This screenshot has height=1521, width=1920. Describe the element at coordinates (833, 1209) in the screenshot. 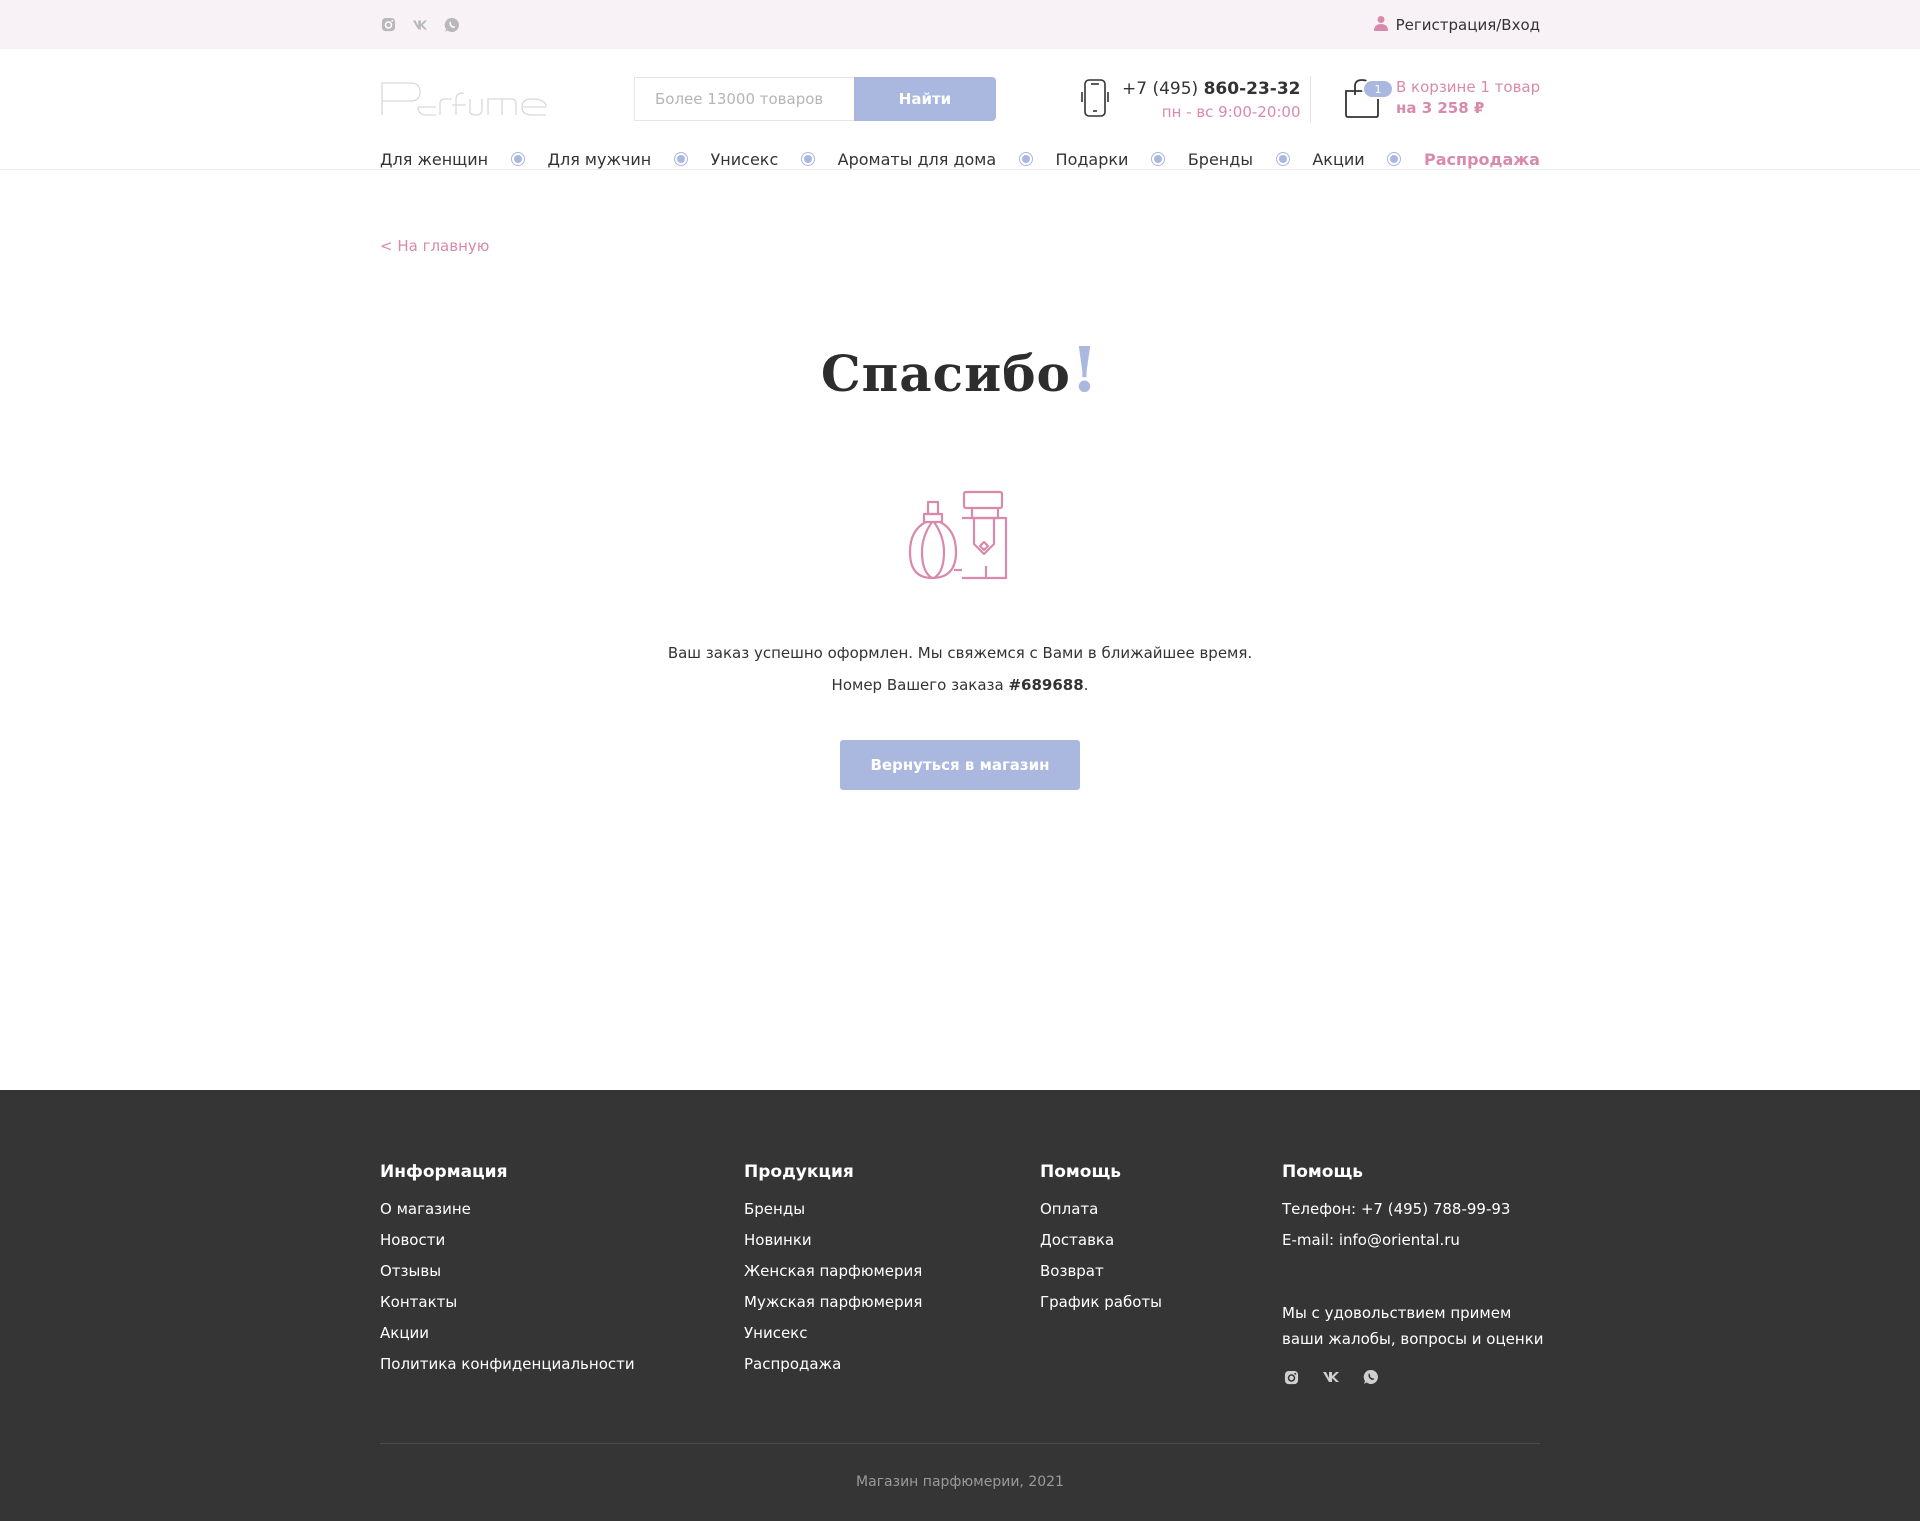

I see `footer-link-brands: Бренды` at that location.